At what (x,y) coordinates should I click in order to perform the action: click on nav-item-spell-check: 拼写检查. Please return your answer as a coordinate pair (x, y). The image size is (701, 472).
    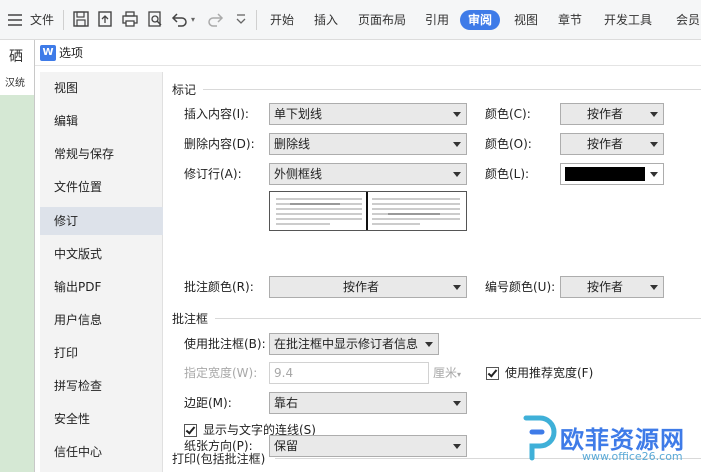
    Looking at the image, I should click on (101, 386).